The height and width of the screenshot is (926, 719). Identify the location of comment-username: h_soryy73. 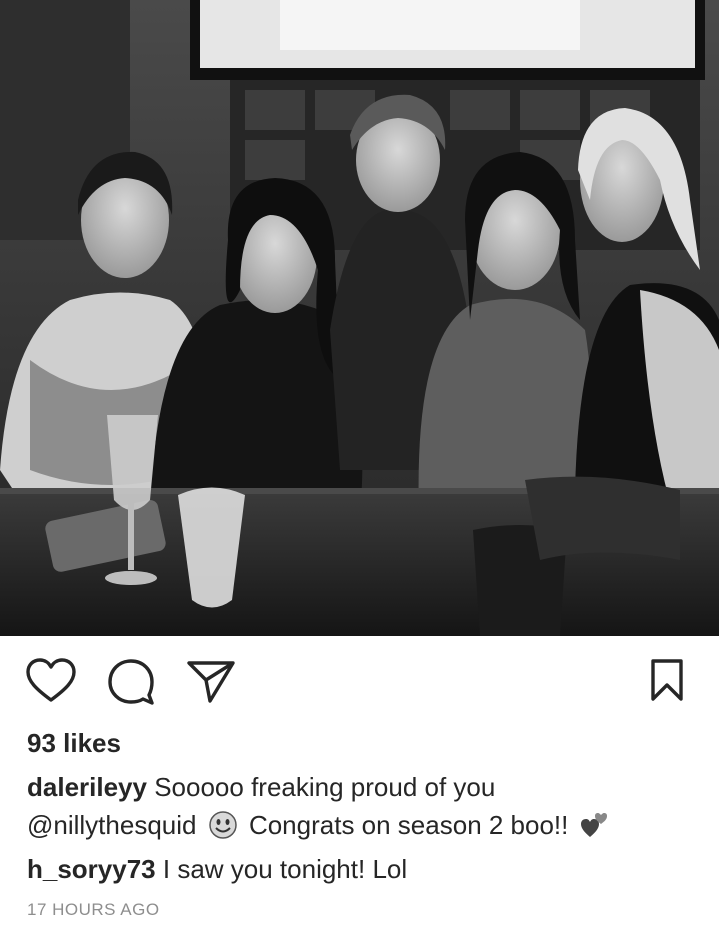
(91, 869).